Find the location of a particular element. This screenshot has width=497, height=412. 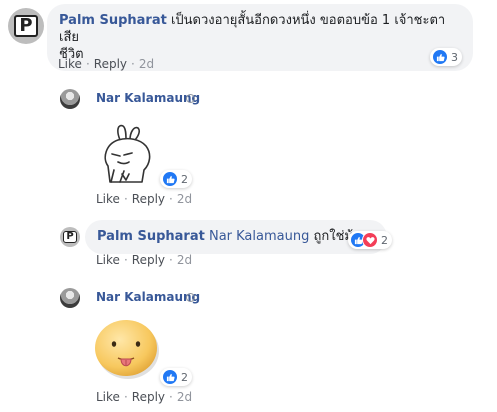

comment-bubble: Palm Supharat Nar Kalamaung ถูกใช่ม้าาา is located at coordinates (236, 237).